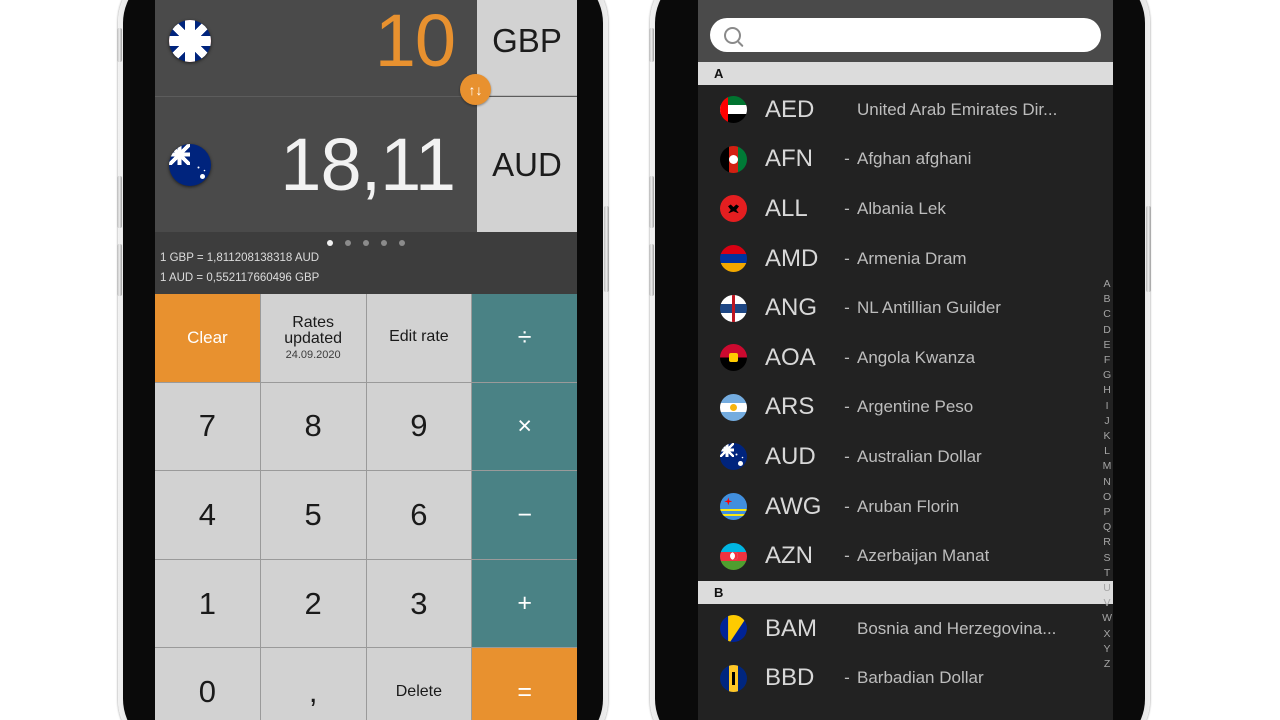  Describe the element at coordinates (905, 259) in the screenshot. I see `list-item-amd: AMD - Armenia Dram` at that location.